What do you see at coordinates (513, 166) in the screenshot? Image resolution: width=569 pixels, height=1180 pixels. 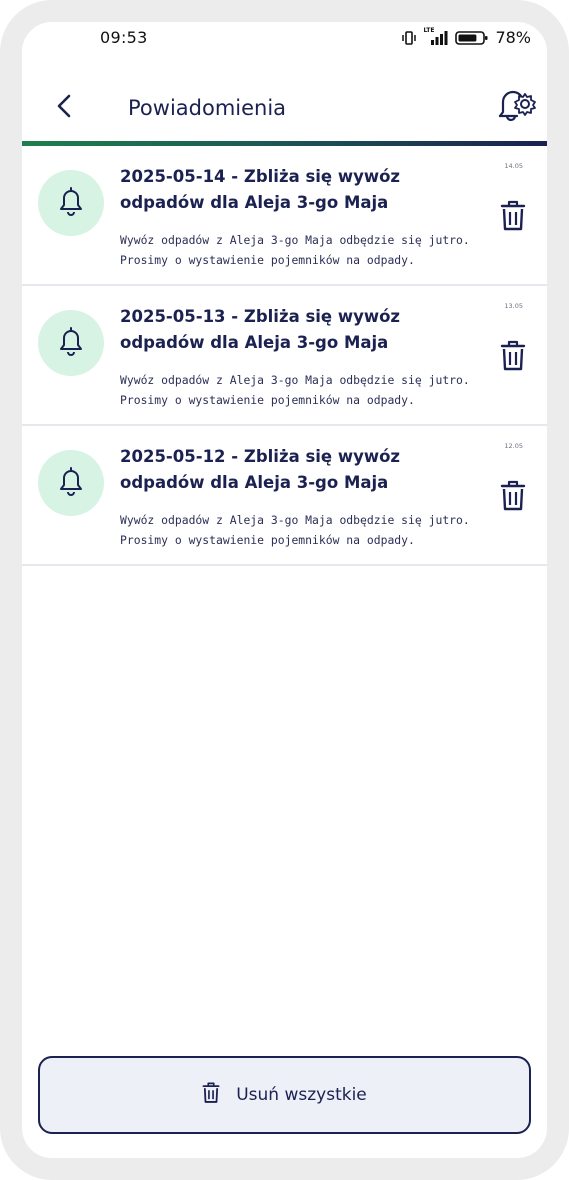 I see `notification-date: 14.05` at bounding box center [513, 166].